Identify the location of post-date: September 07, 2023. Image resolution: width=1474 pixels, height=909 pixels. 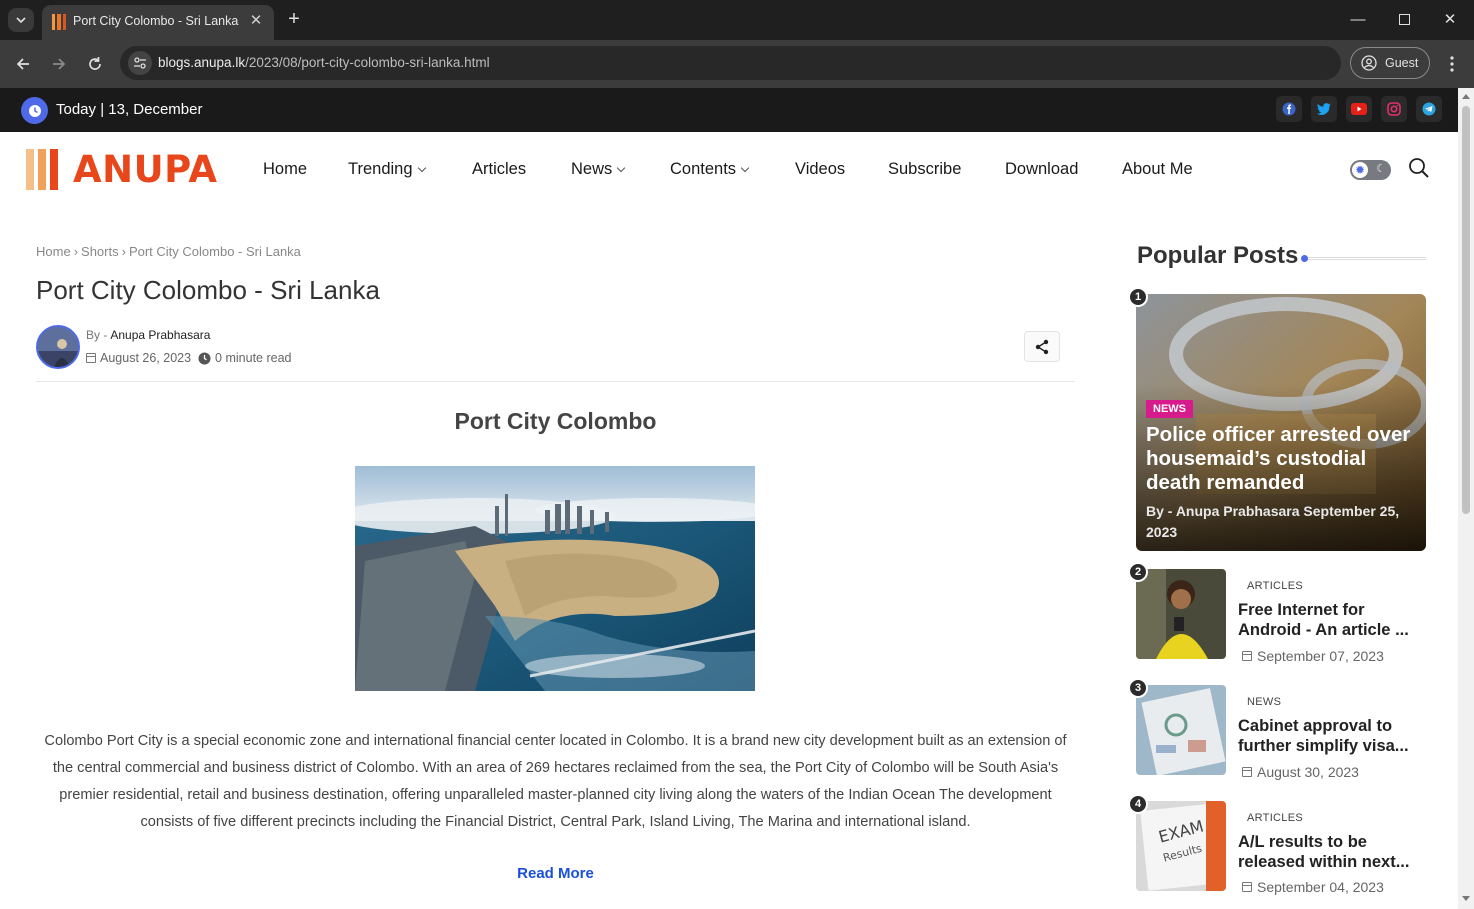
(1313, 656).